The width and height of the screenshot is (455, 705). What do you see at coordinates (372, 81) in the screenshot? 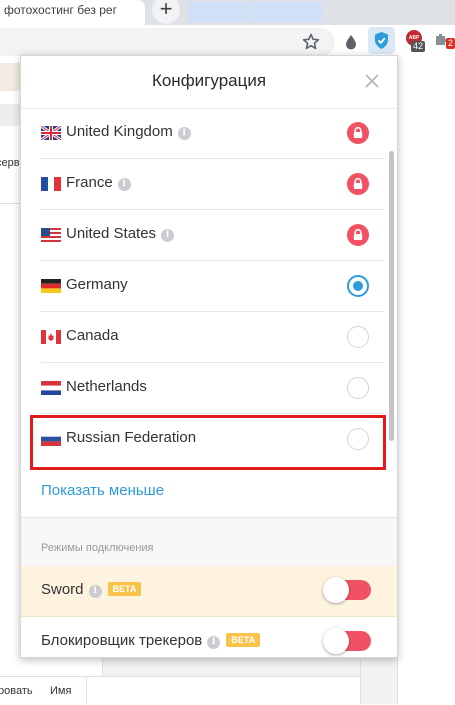
I see `close-icon` at bounding box center [372, 81].